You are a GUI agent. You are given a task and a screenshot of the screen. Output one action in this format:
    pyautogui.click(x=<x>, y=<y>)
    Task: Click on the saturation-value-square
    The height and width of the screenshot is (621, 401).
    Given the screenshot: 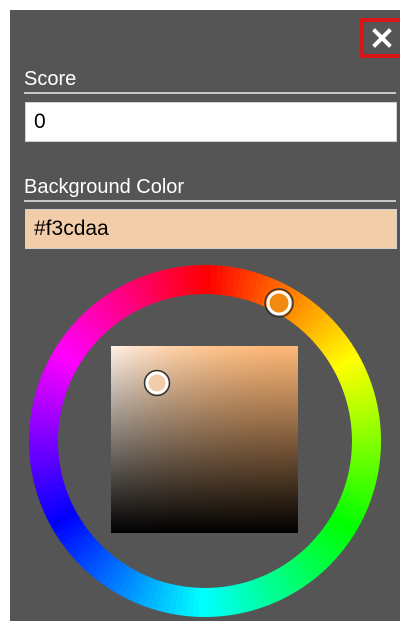 What is the action you would take?
    pyautogui.click(x=204, y=439)
    